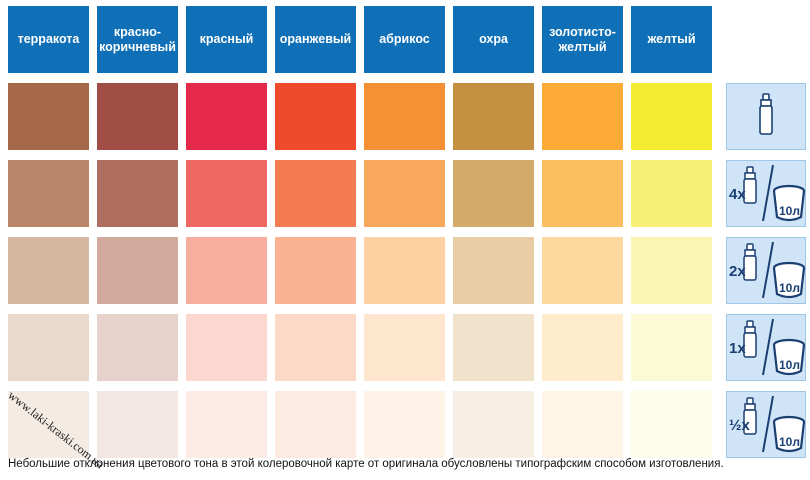 The image size is (810, 480). I want to click on pail-bottle-icon: 4x 10л, so click(767, 193).